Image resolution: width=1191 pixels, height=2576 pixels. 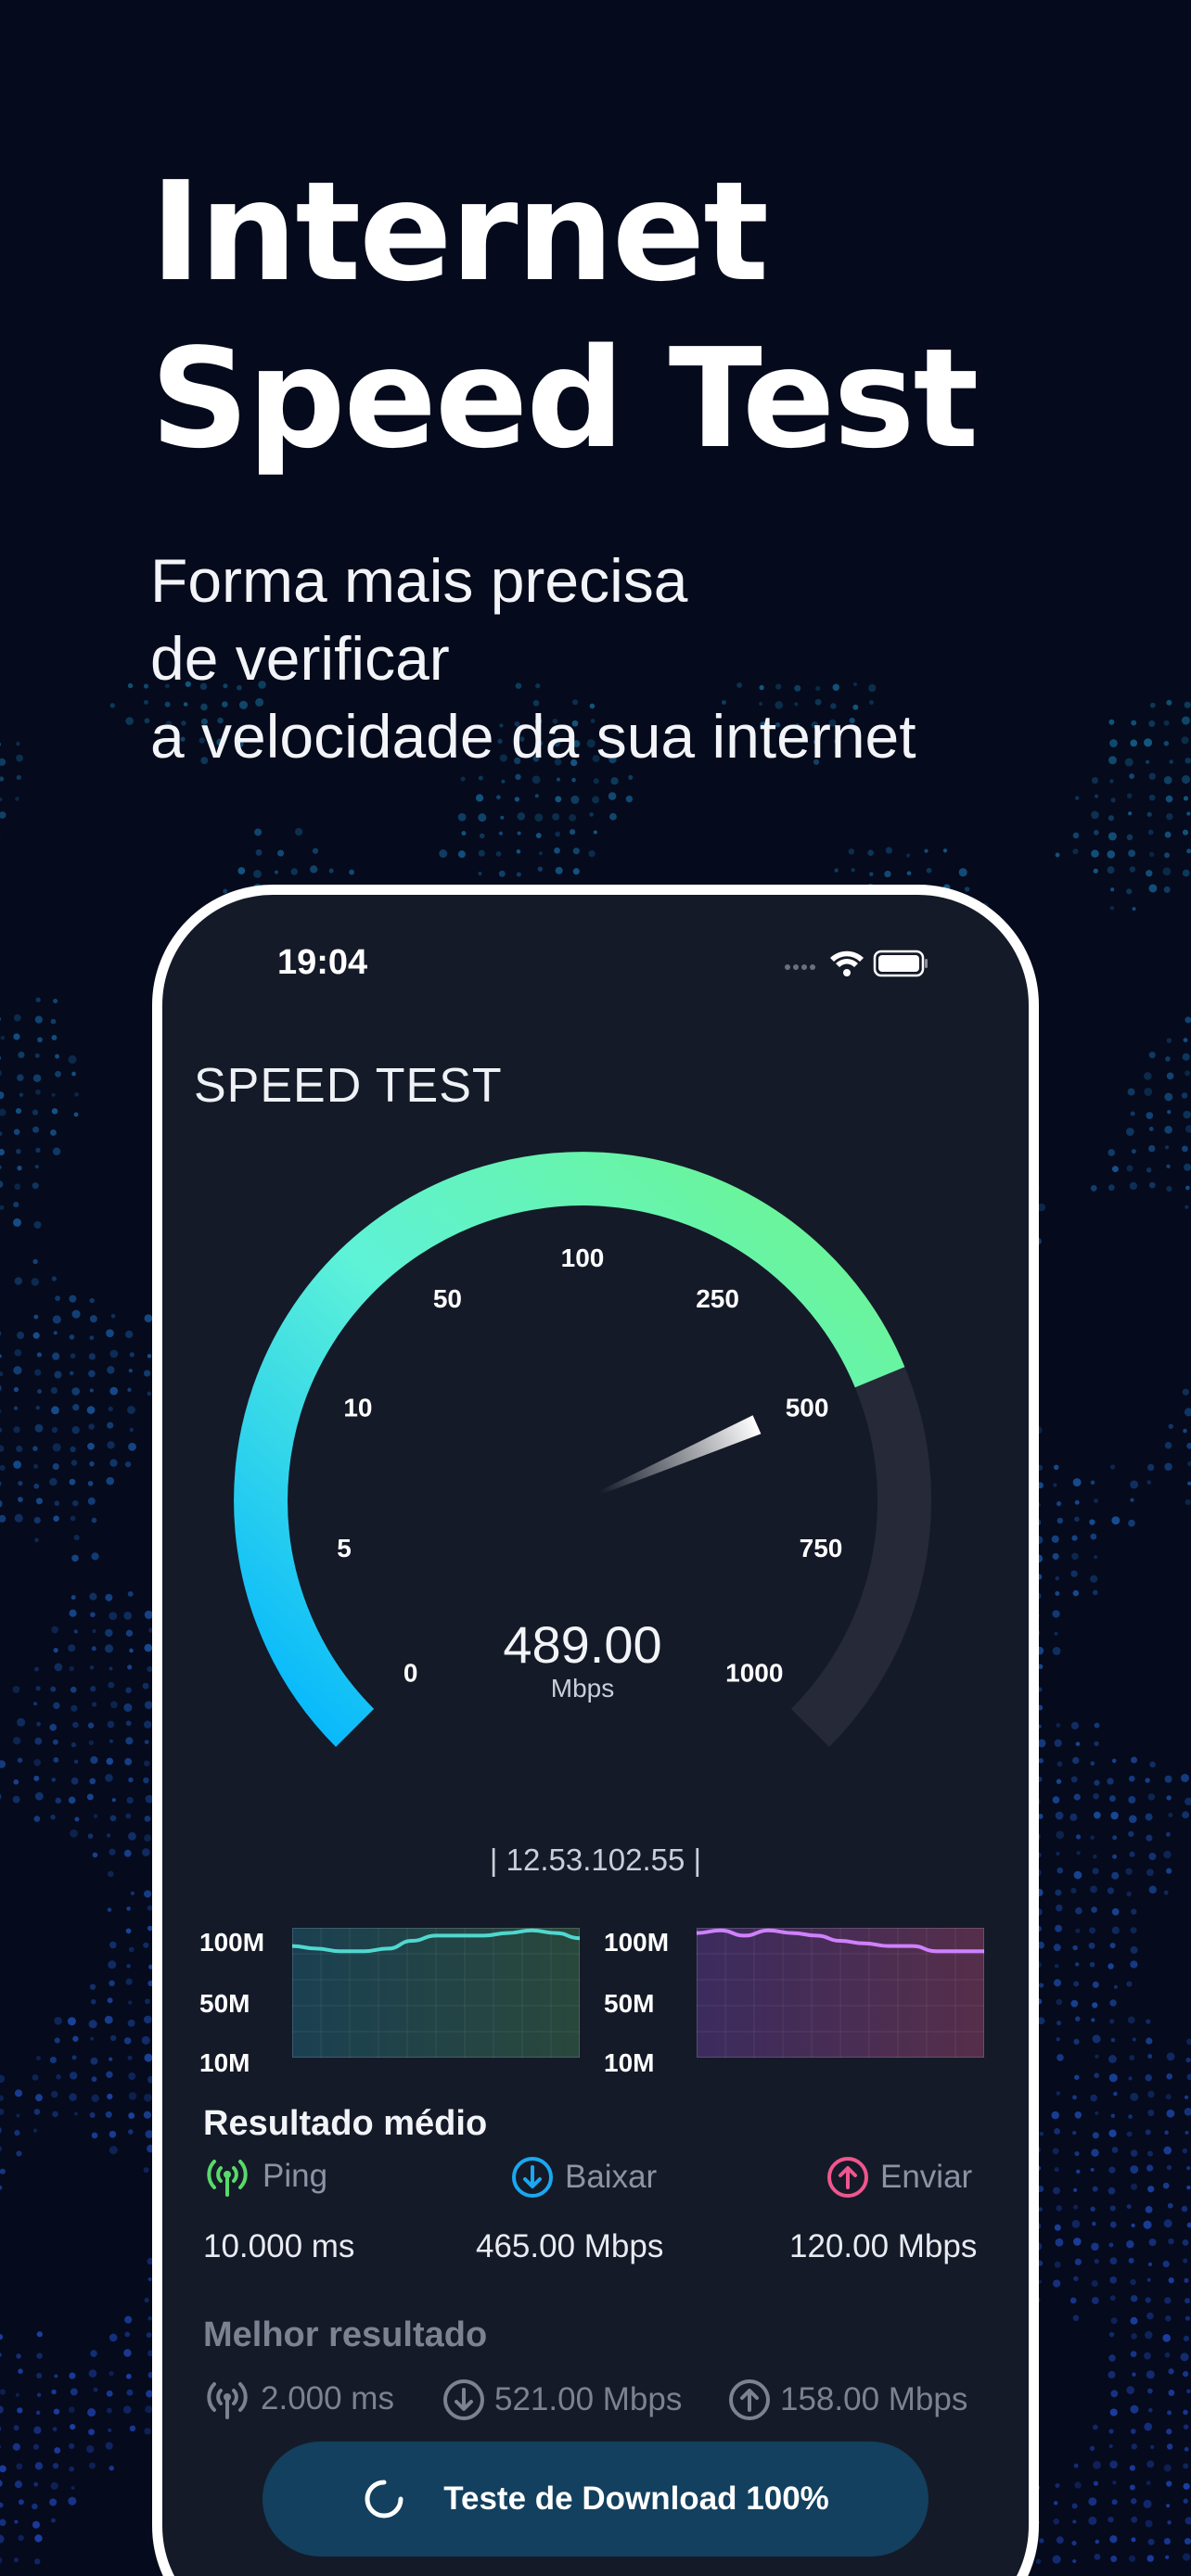 I want to click on download-test-button: Teste de Download 100%, so click(x=595, y=2500).